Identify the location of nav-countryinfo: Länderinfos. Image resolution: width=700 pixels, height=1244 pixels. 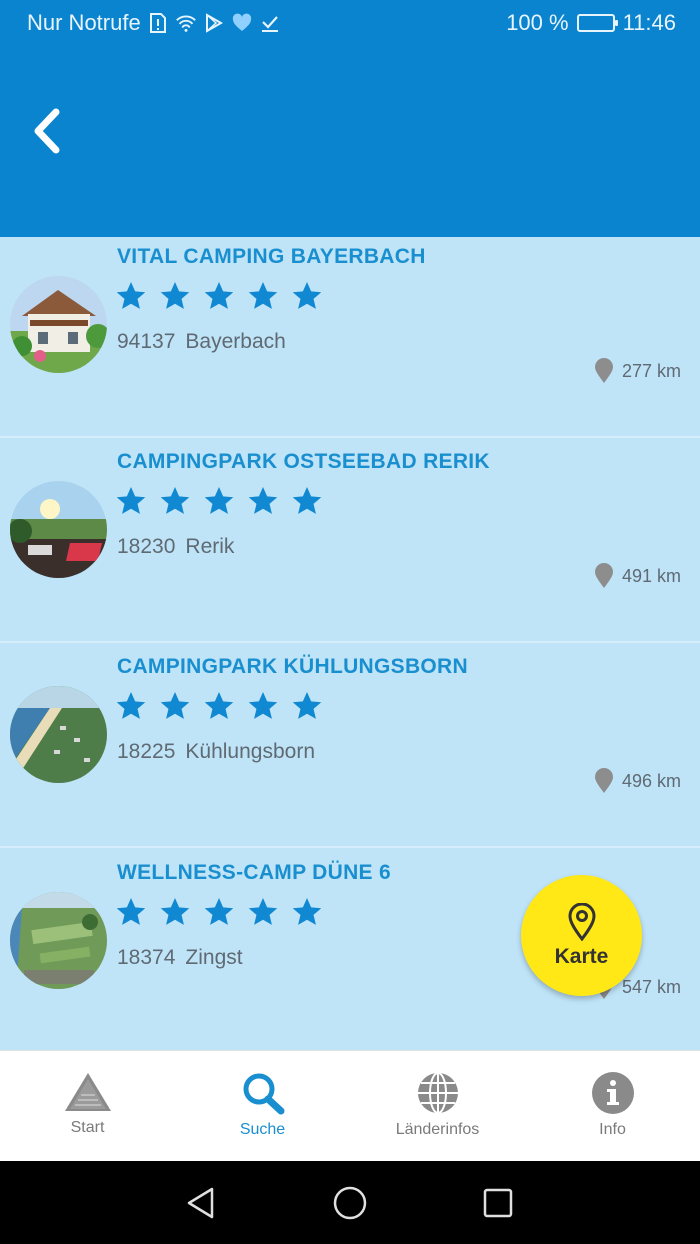
(437, 1106).